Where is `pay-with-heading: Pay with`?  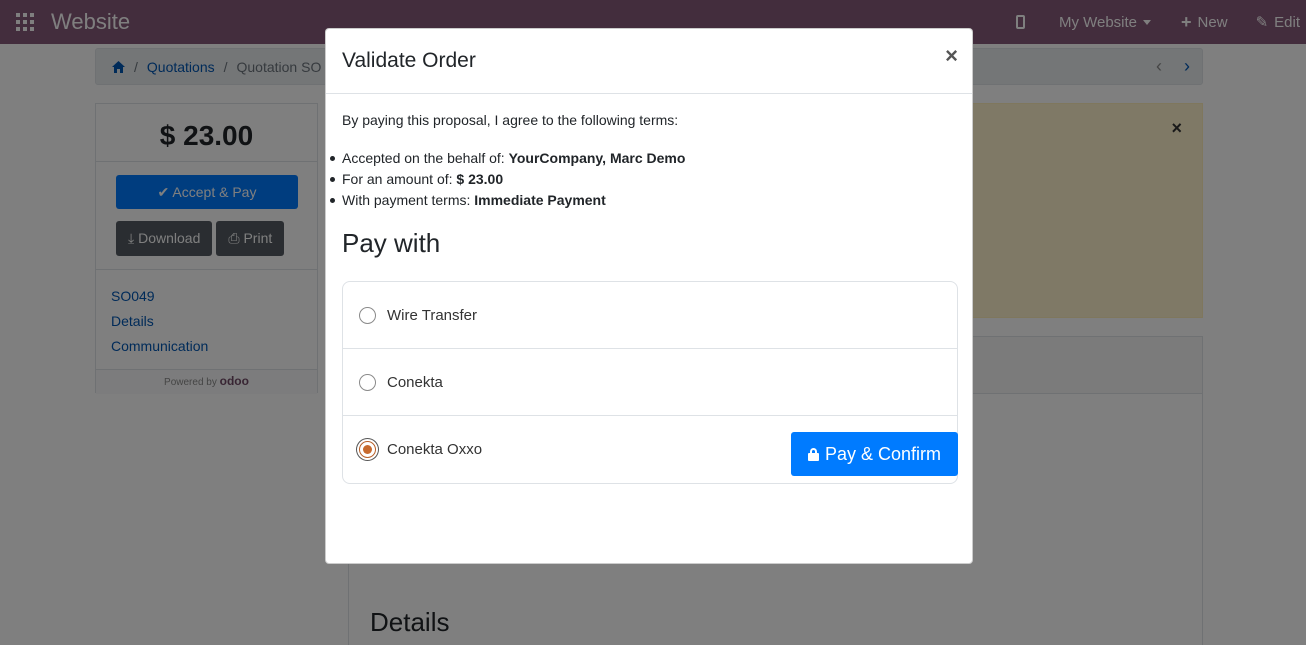
pay-with-heading: Pay with is located at coordinates (391, 243).